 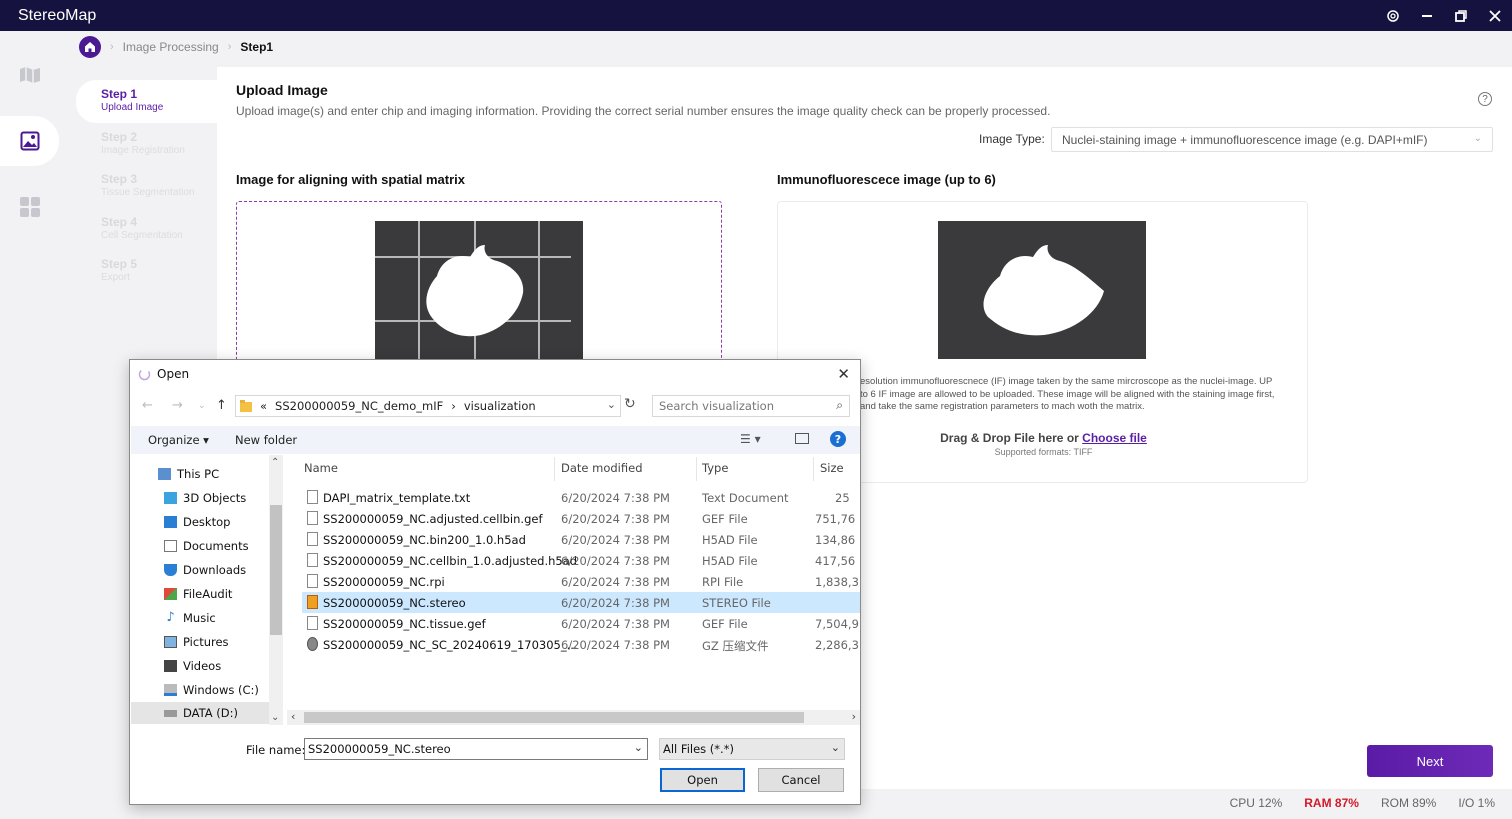 I want to click on file-name: SS200000059_NC.adjusted.cellbin.gef, so click(x=433, y=519).